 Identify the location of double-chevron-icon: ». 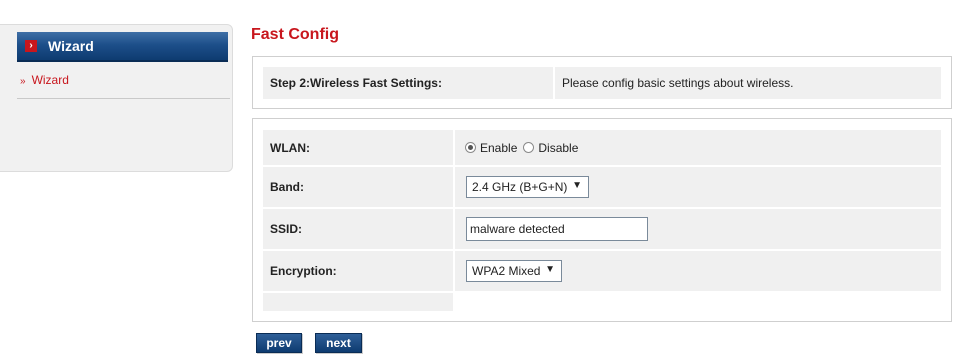
(23, 81).